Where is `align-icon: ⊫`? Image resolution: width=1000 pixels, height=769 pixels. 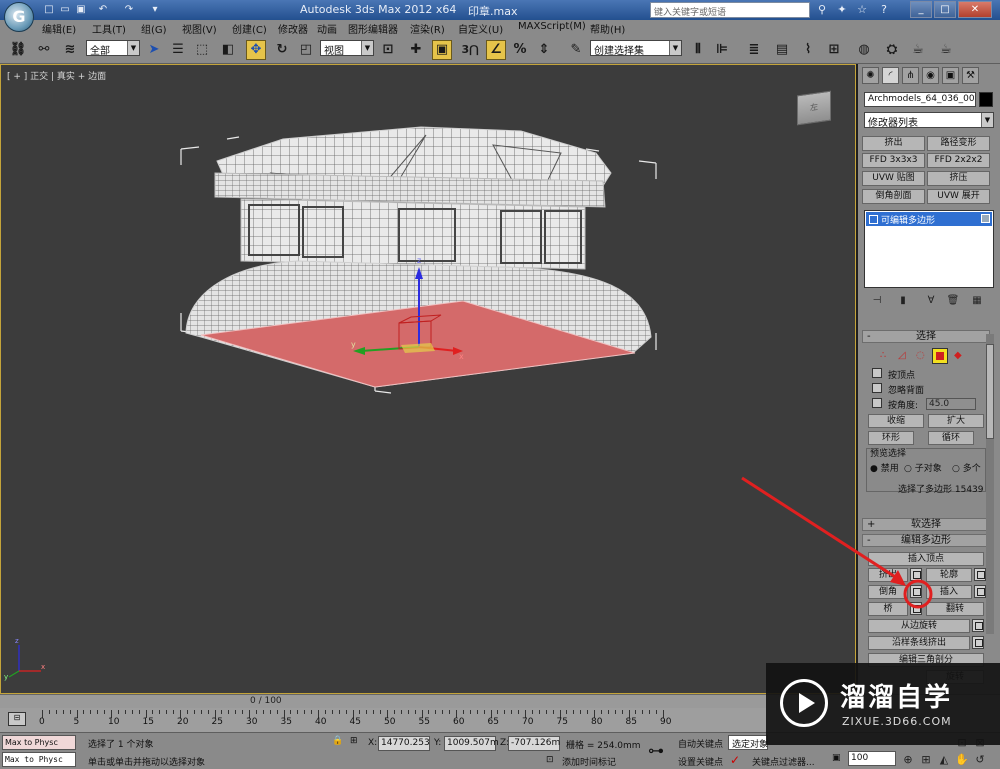
align-icon: ⊫ is located at coordinates (722, 50).